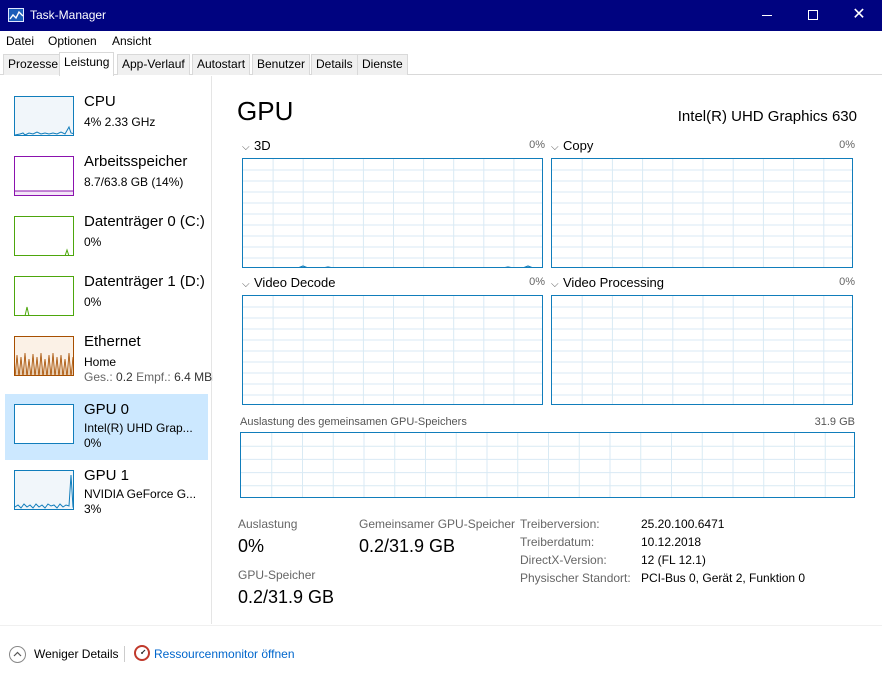  Describe the element at coordinates (407, 546) in the screenshot. I see `shared-gpu-memory-value: 0.2/31.9 GB` at that location.